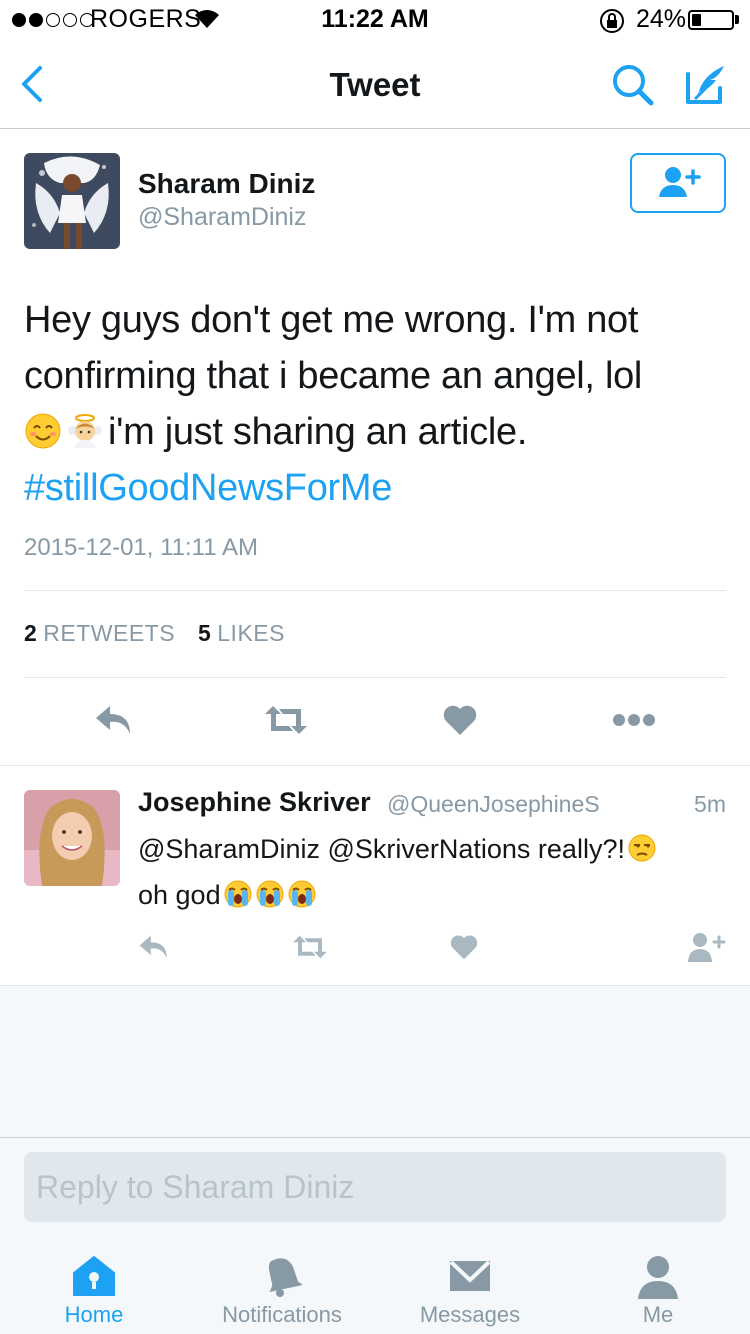 The height and width of the screenshot is (1334, 750). What do you see at coordinates (141, 547) in the screenshot?
I see `tweet-timestamp: 2015-12-01, 11:11 AM` at bounding box center [141, 547].